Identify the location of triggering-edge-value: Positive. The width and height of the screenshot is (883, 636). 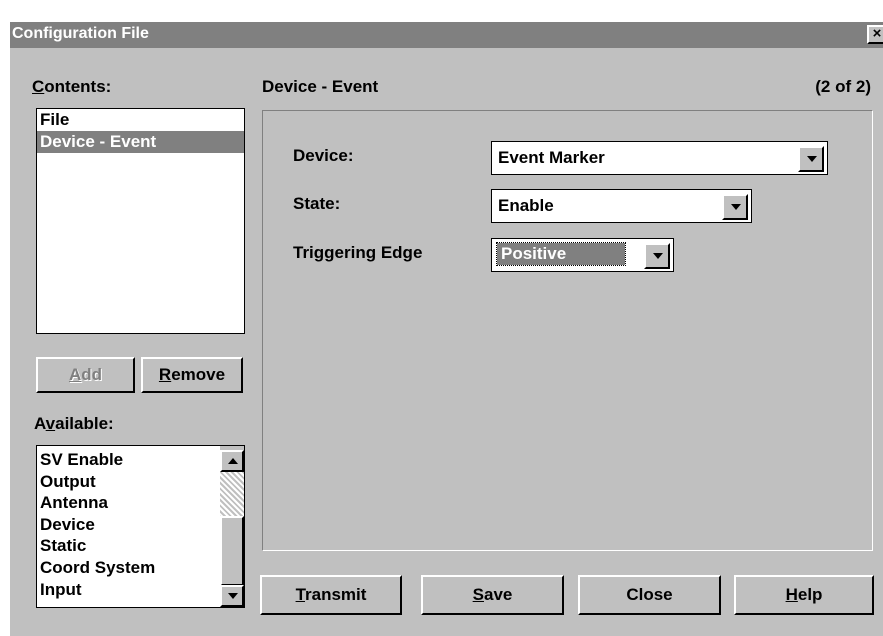
(561, 254).